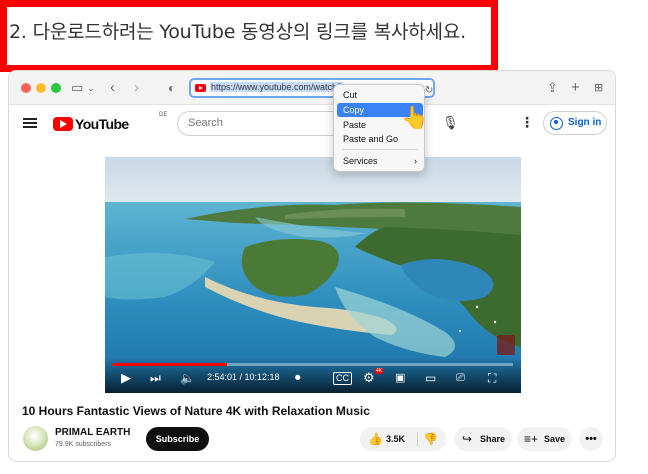  Describe the element at coordinates (395, 439) in the screenshot. I see `like-count: 3.5K` at that location.